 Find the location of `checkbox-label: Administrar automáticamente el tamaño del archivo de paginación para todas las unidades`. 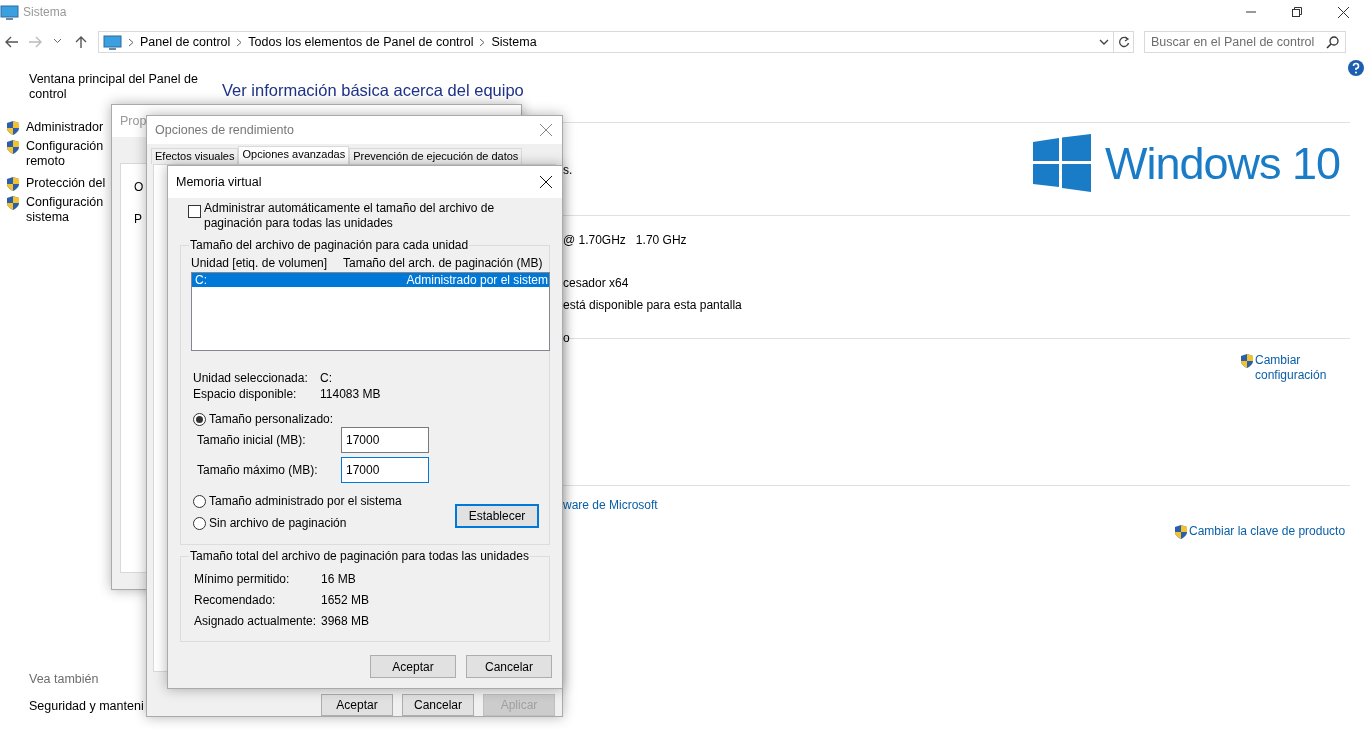

checkbox-label: Administrar automáticamente el tamaño del archivo de paginación para todas las unidades is located at coordinates (350, 216).